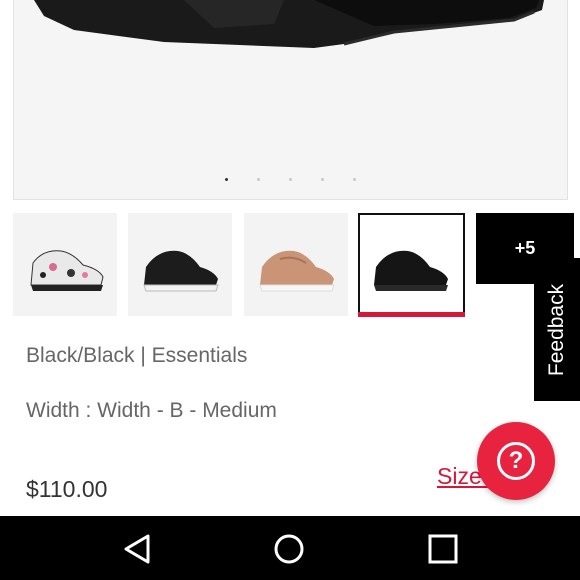  I want to click on system-navigation-bar, so click(290, 548).